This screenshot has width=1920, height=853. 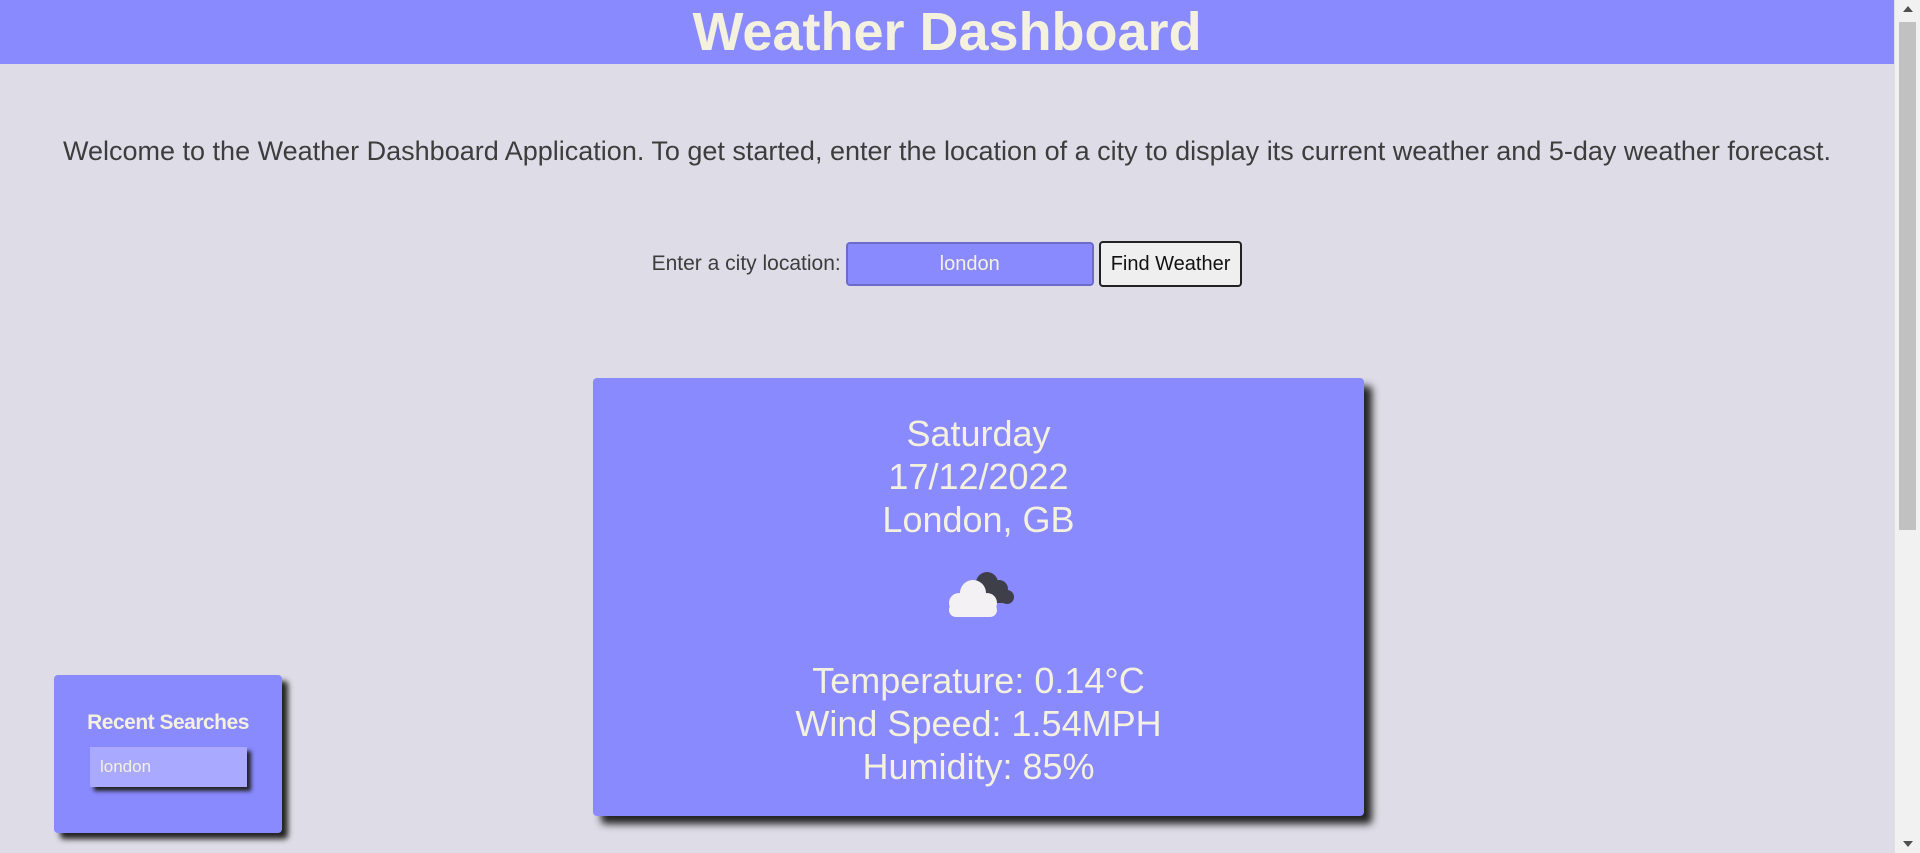 I want to click on weather-date: 17/12/2022, so click(x=978, y=476).